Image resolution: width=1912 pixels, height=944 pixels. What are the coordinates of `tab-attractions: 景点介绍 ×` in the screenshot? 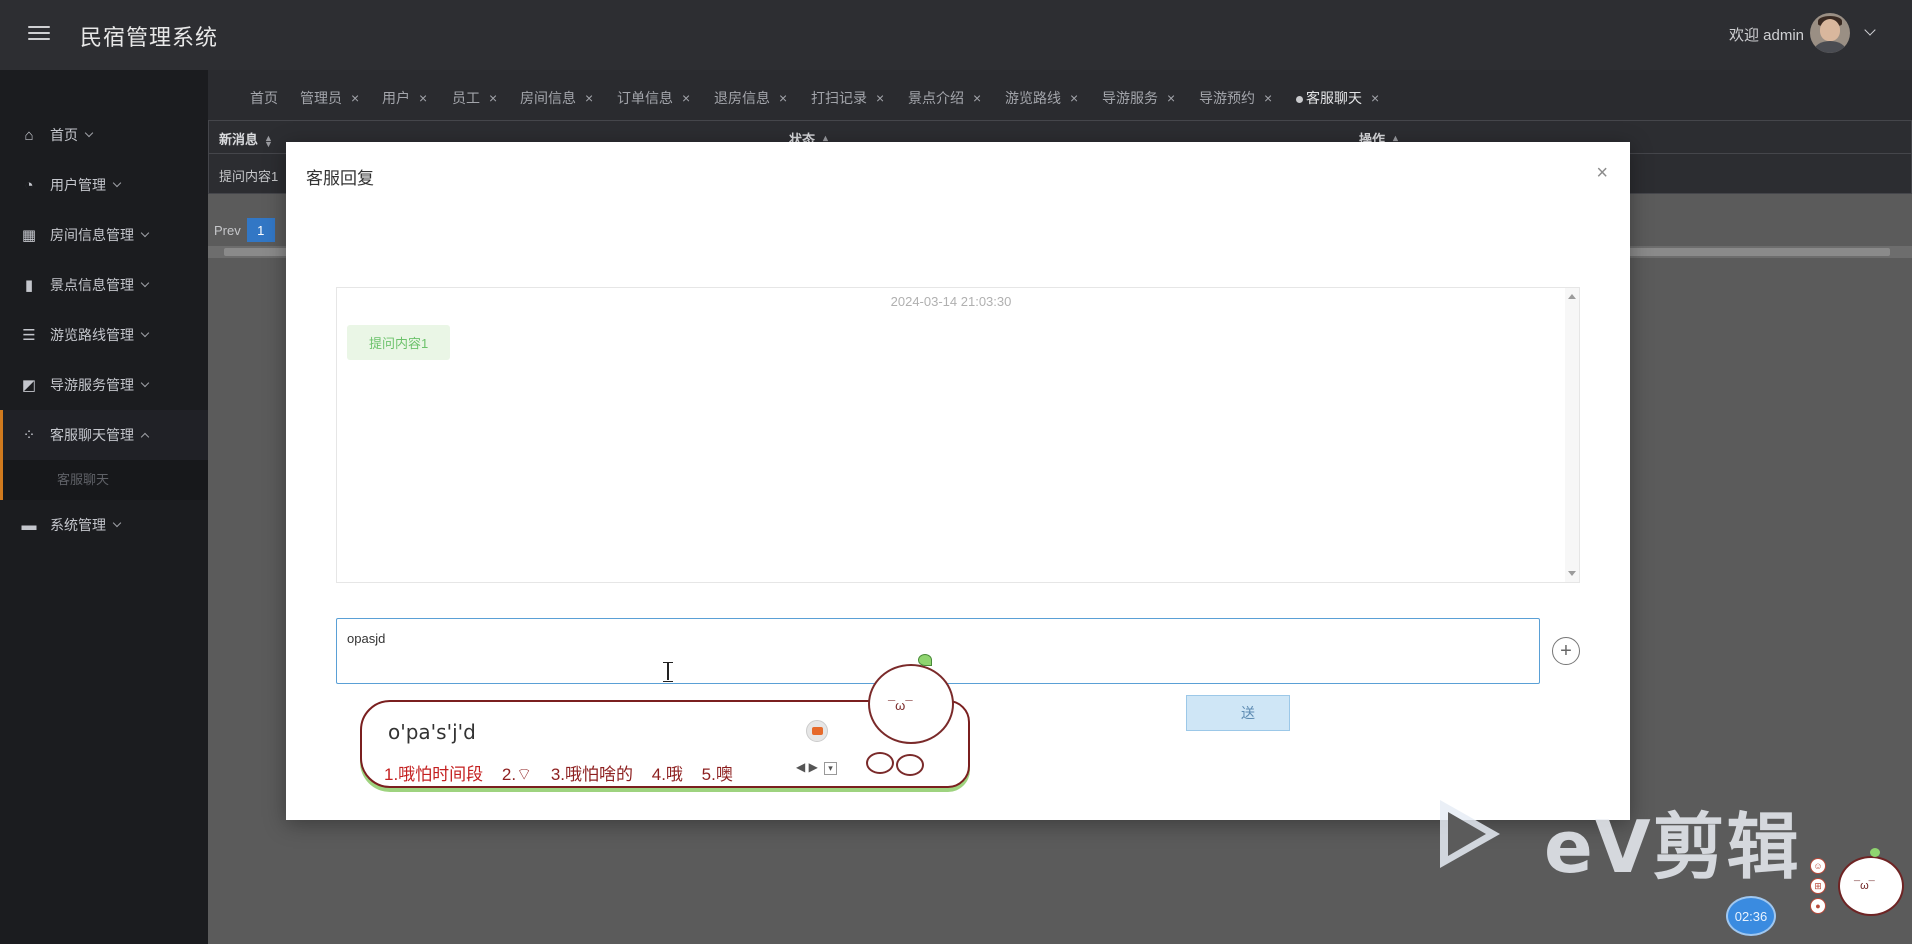 It's located at (944, 98).